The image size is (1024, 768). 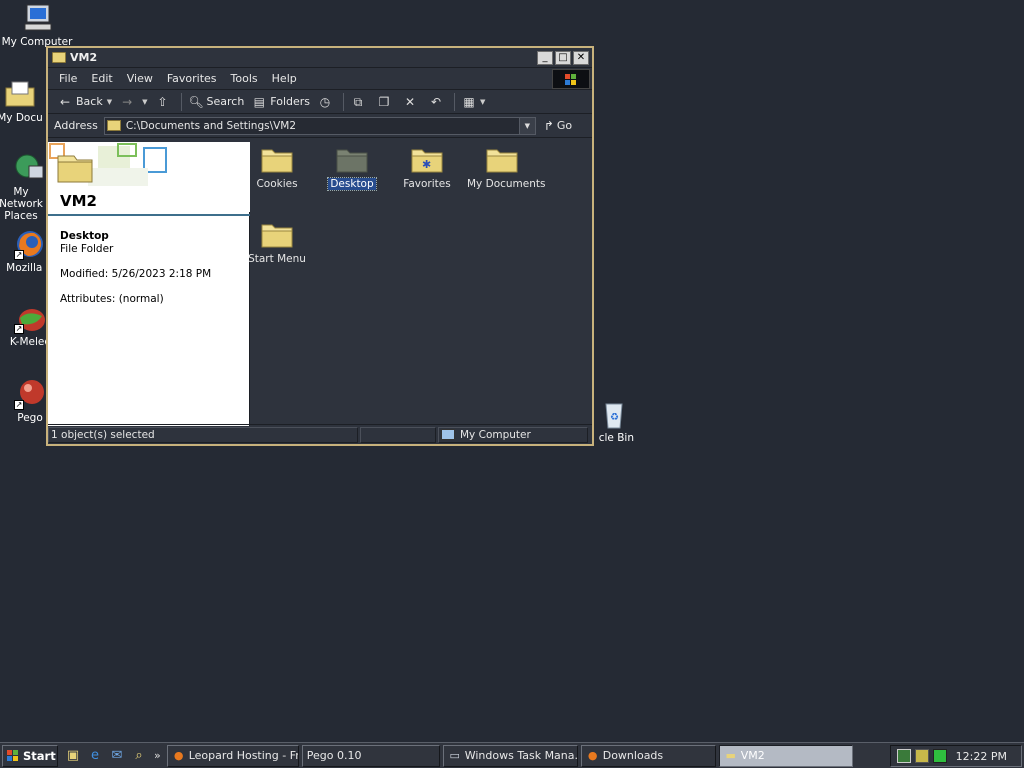 What do you see at coordinates (85, 102) in the screenshot?
I see `back-button: ← Back ▼` at bounding box center [85, 102].